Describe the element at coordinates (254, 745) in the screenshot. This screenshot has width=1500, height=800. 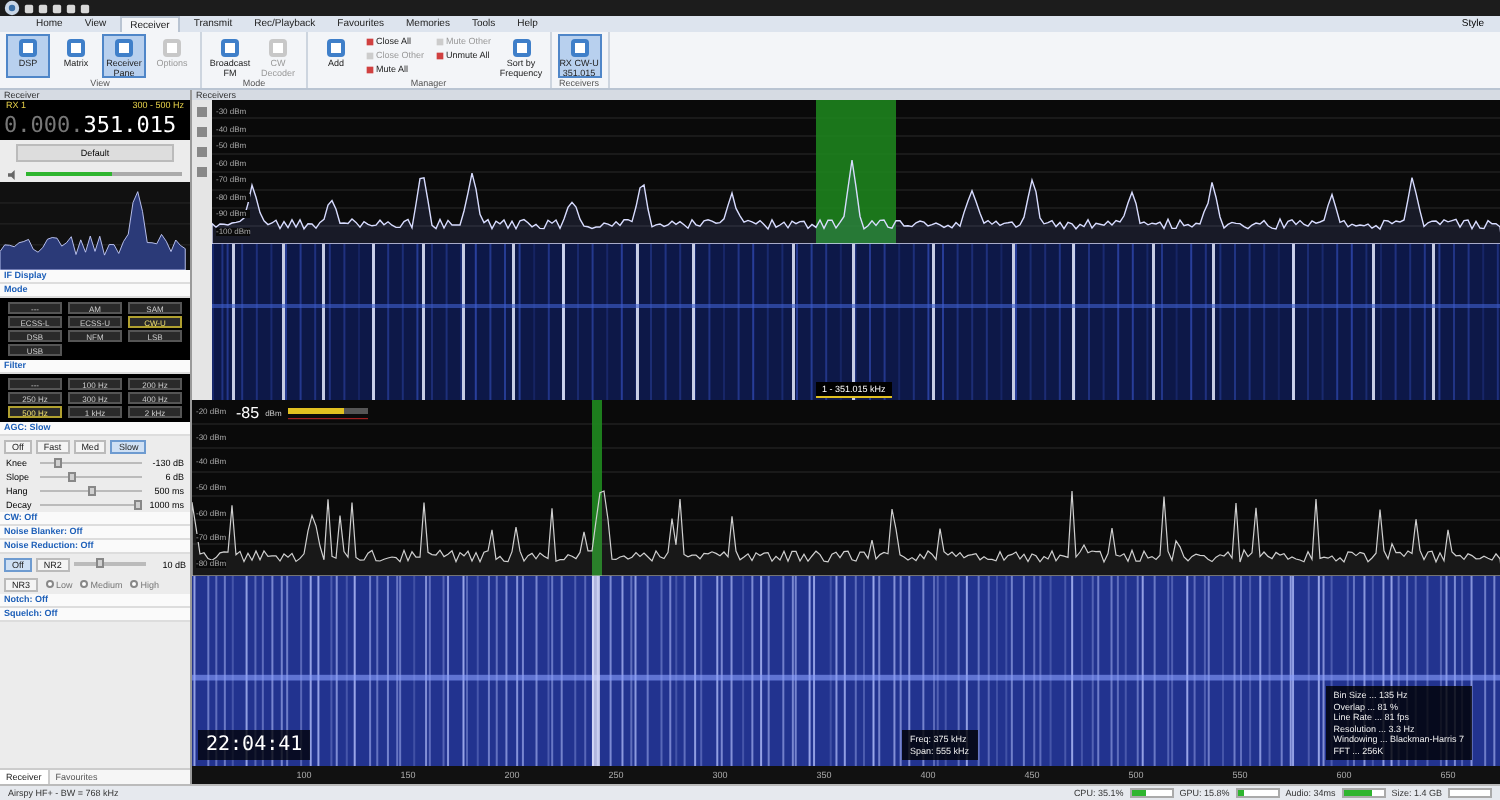
I see `clock-display: 22:04:41` at that location.